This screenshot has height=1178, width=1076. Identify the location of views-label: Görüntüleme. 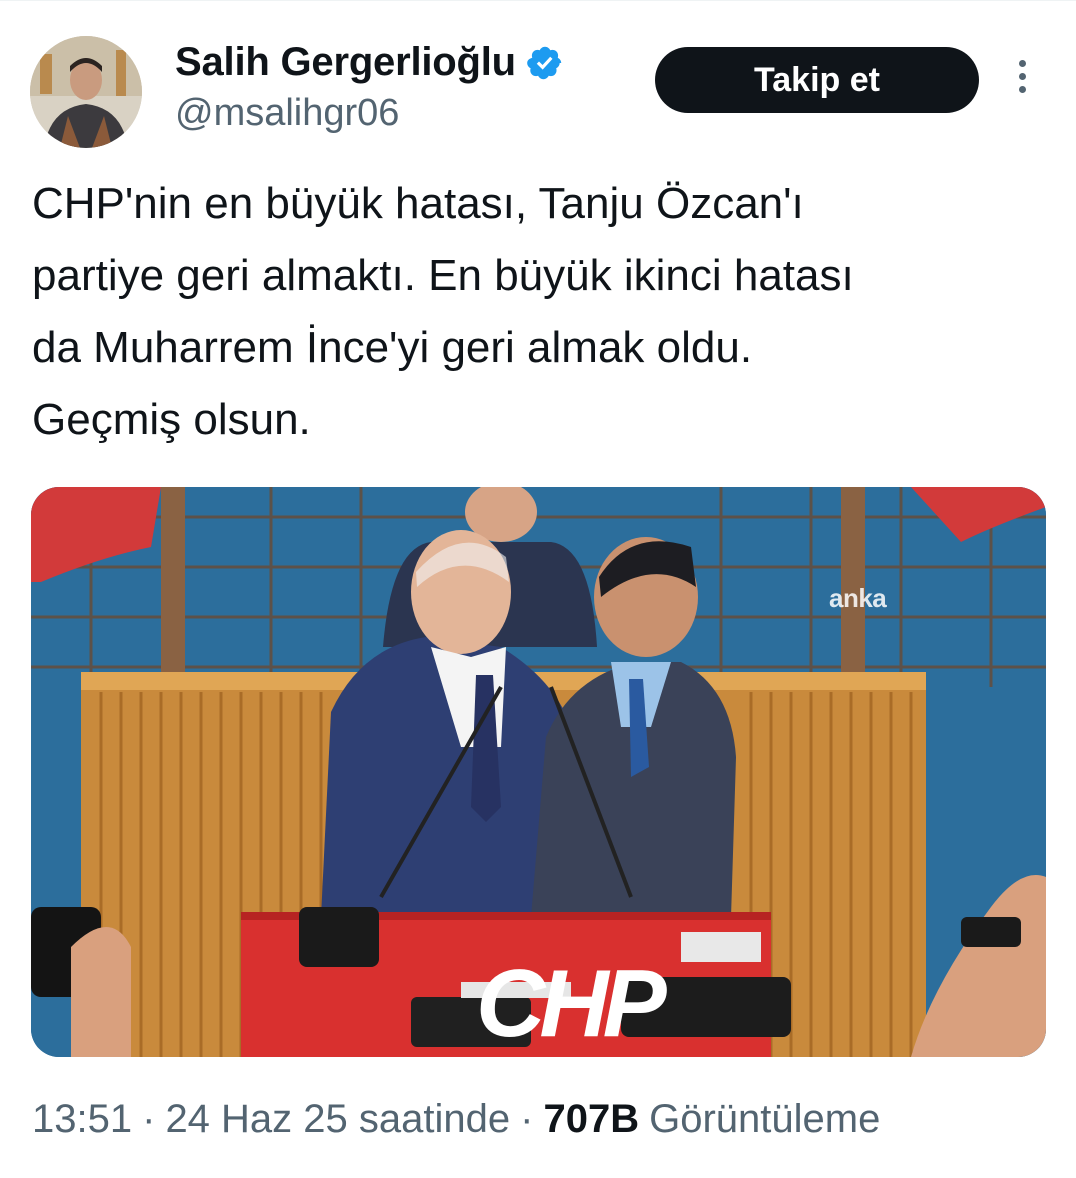
(764, 1119).